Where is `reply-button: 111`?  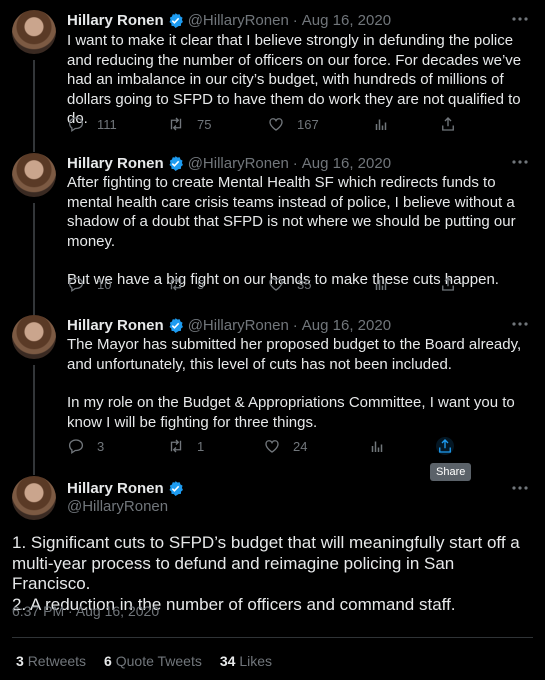
reply-button: 111 is located at coordinates (92, 124).